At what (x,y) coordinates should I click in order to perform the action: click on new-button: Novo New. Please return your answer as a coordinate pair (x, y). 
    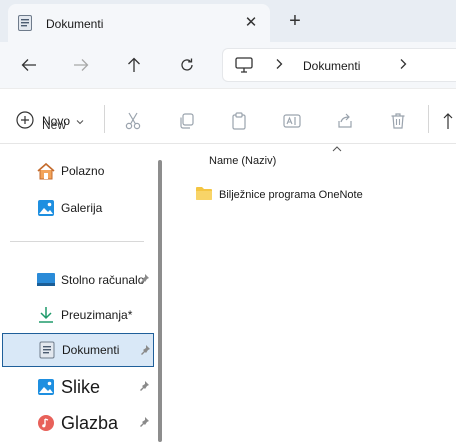
    Looking at the image, I should click on (50, 121).